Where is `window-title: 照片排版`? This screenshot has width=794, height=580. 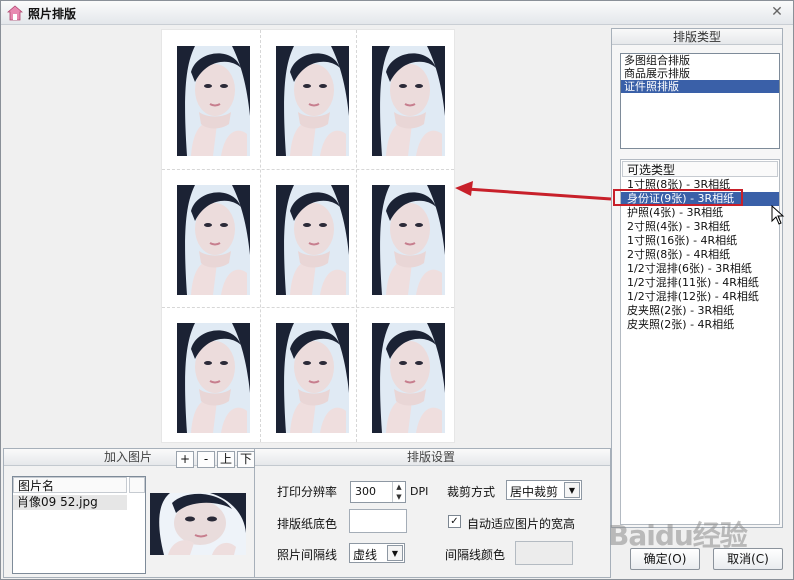 window-title: 照片排版 is located at coordinates (52, 14).